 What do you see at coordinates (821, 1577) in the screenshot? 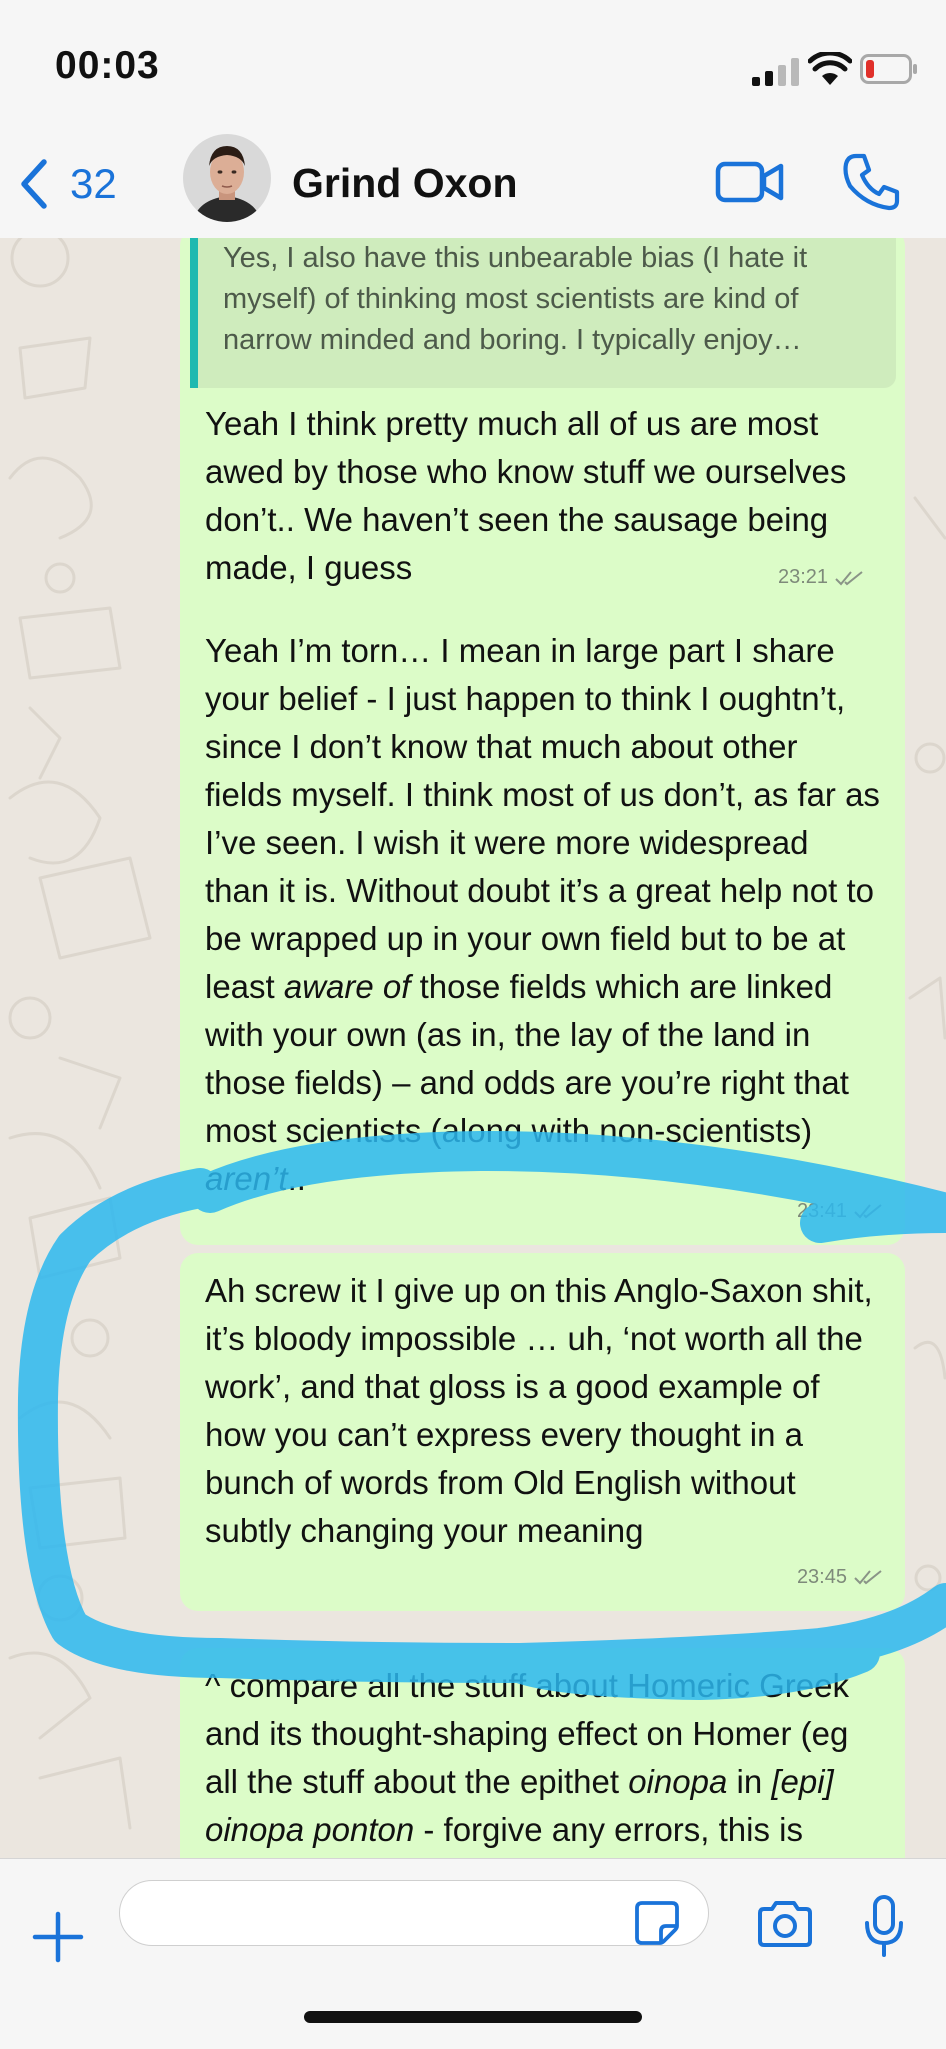
I see `message-time: 23:45` at bounding box center [821, 1577].